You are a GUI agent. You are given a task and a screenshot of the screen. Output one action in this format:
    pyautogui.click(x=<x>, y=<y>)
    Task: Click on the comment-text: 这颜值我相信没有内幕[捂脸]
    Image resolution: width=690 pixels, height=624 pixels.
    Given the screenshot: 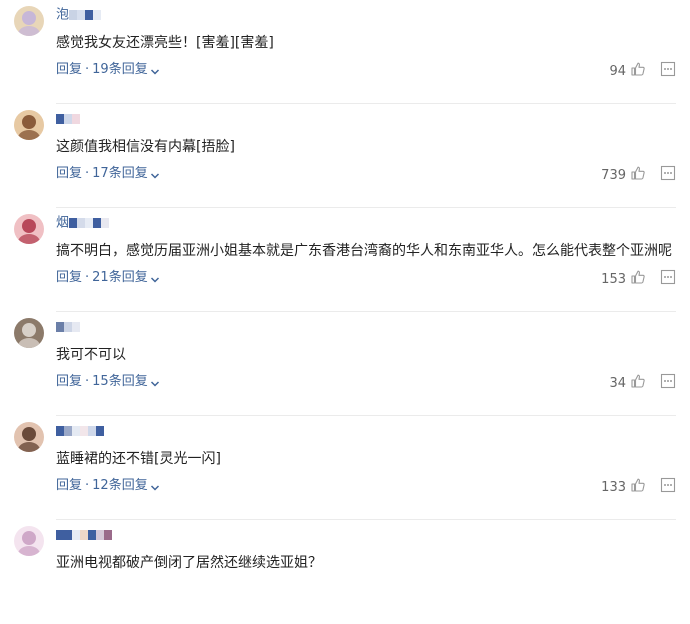 What is the action you would take?
    pyautogui.click(x=145, y=147)
    